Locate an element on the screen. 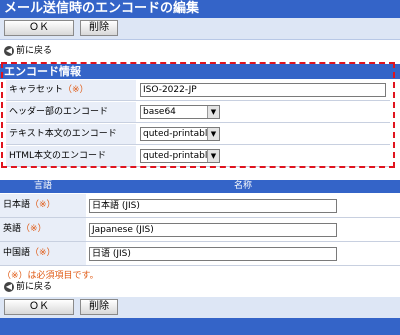 Image resolution: width=400 pixels, height=335 pixels. charset-row: キャラセット（※） ISO-2022-JP is located at coordinates (198, 90).